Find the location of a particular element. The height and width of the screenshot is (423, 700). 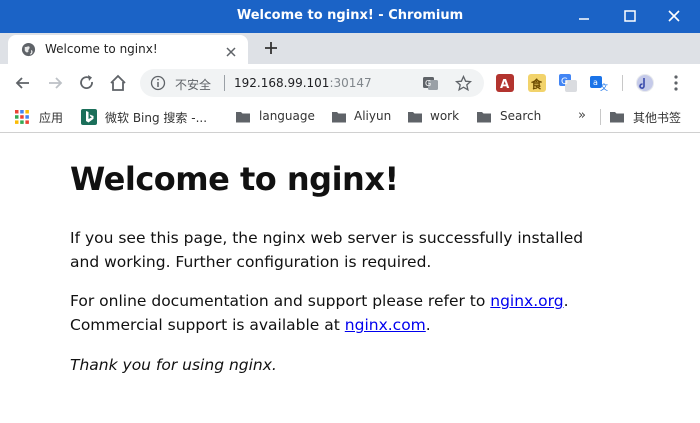

tab-title: Welcome to nginx! is located at coordinates (101, 49).